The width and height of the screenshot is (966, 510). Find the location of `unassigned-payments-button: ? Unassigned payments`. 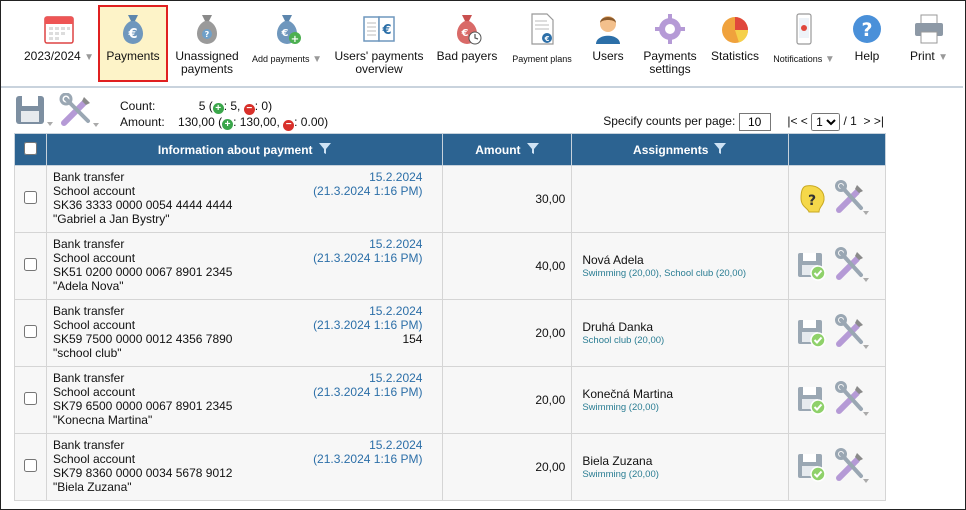

unassigned-payments-button: ? Unassigned payments is located at coordinates (207, 44).